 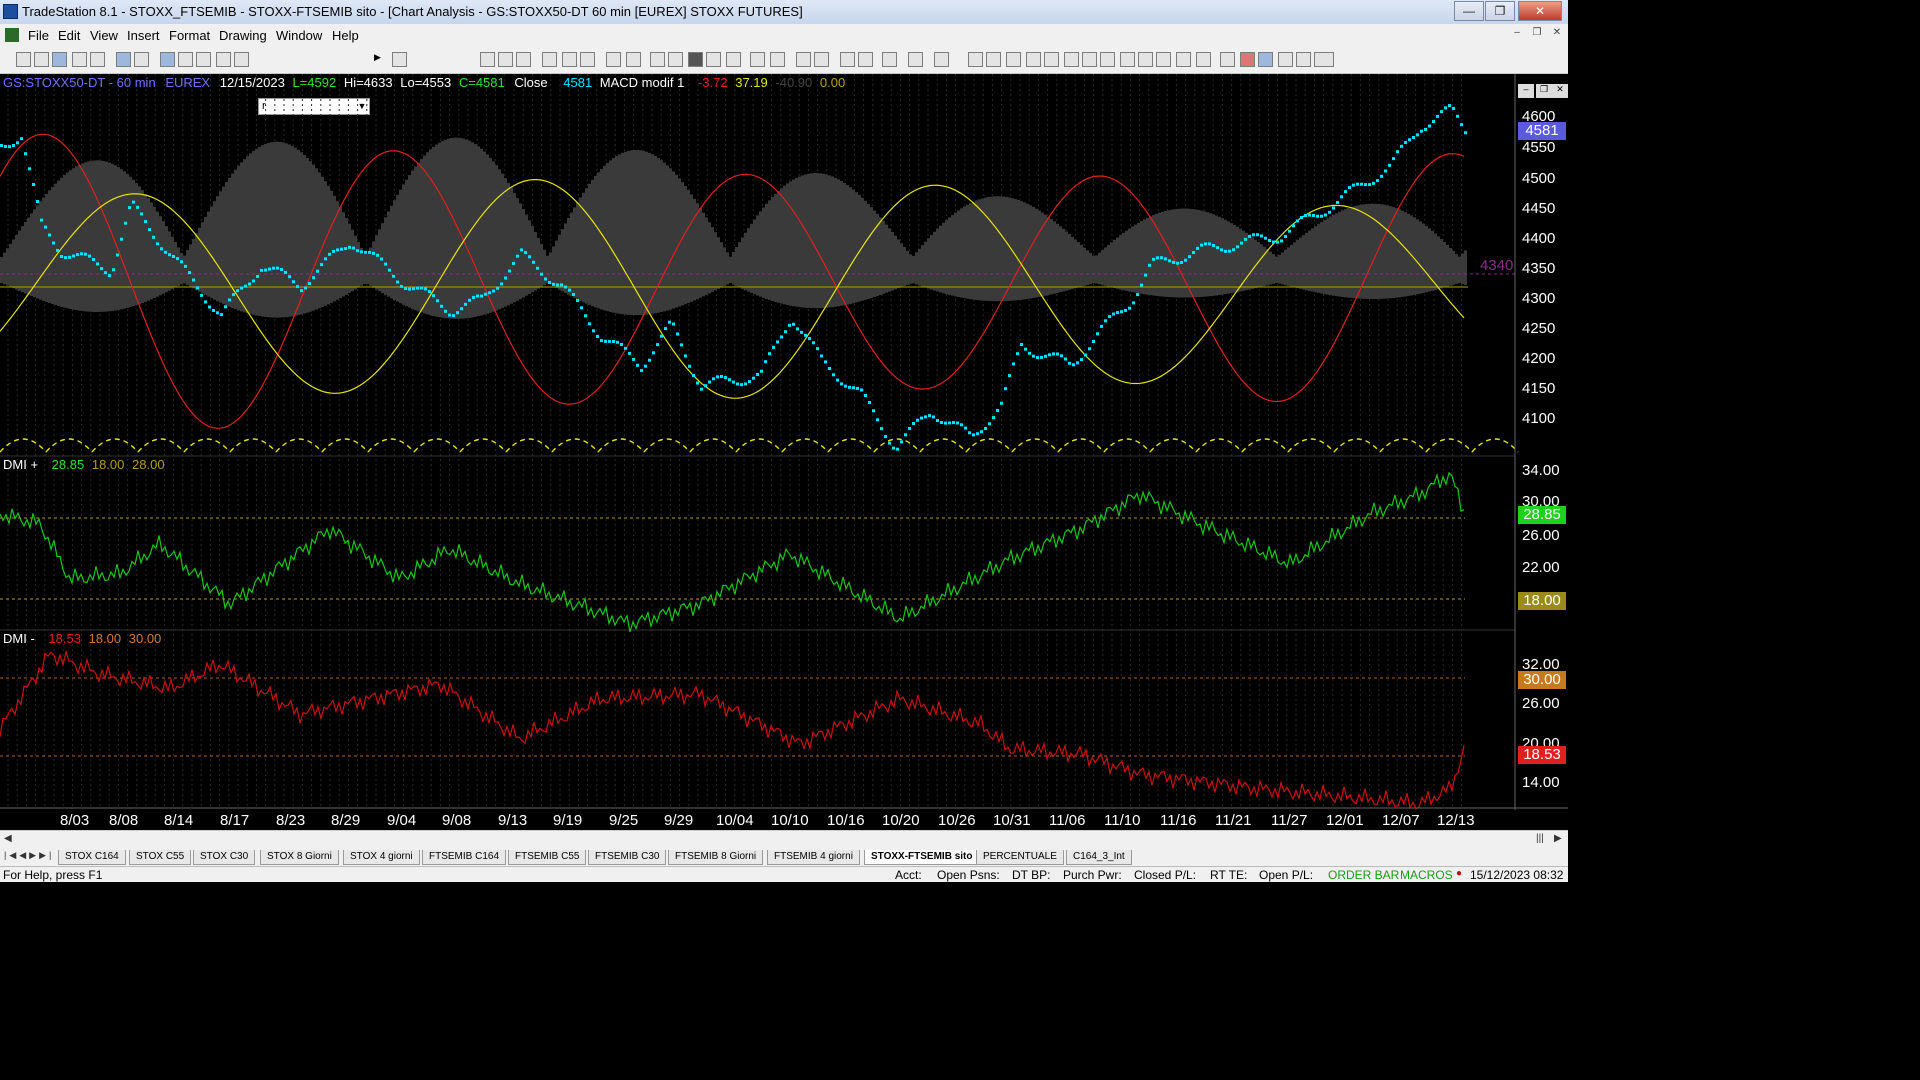 What do you see at coordinates (1517, 35) in the screenshot?
I see `mdi-minimize-button: –` at bounding box center [1517, 35].